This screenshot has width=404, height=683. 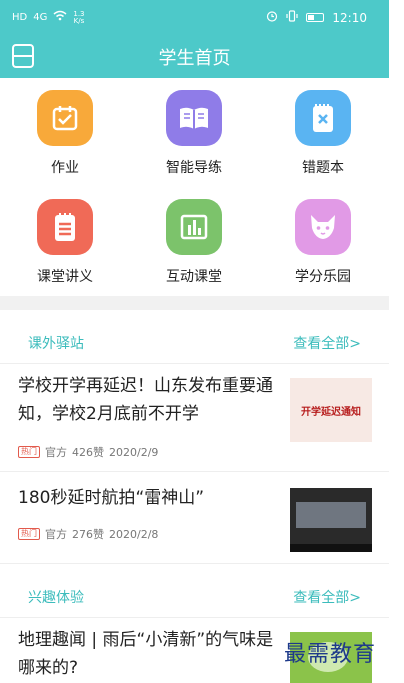 I want to click on article-thumbnail: 开学延迟通知, so click(x=331, y=410).